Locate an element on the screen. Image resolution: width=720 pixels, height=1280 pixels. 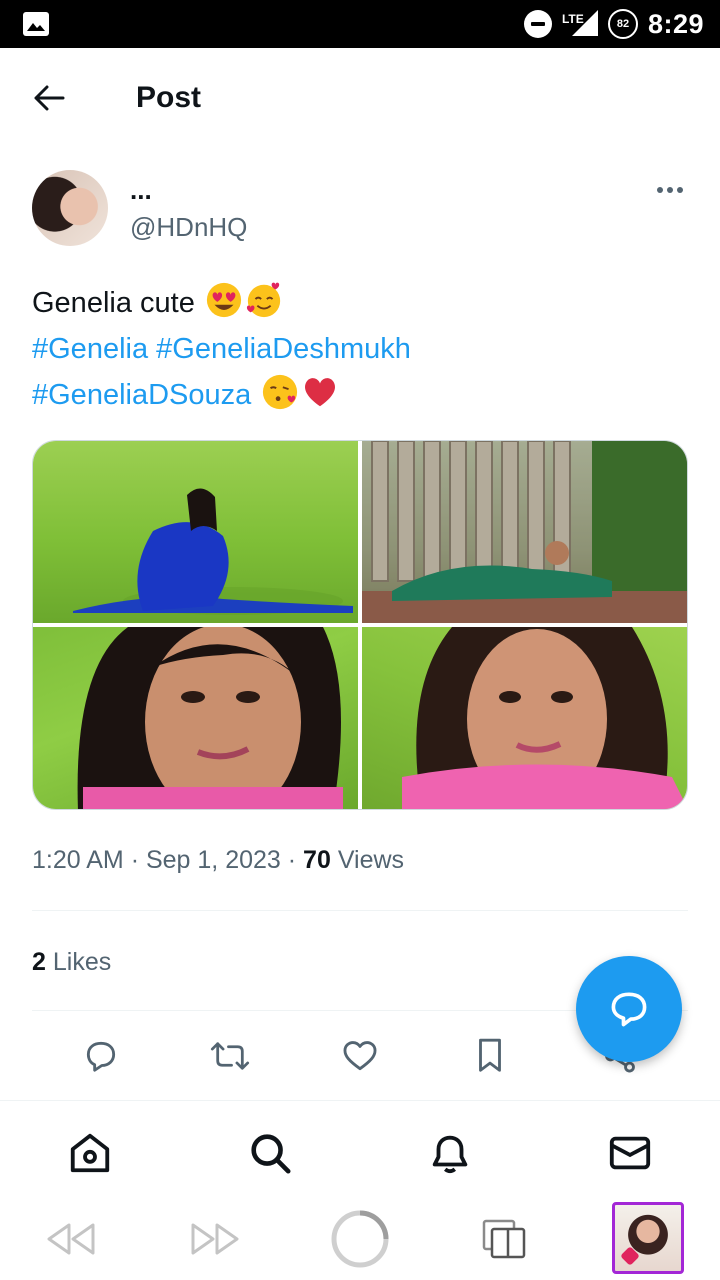
nav-search-button is located at coordinates (270, 1153).